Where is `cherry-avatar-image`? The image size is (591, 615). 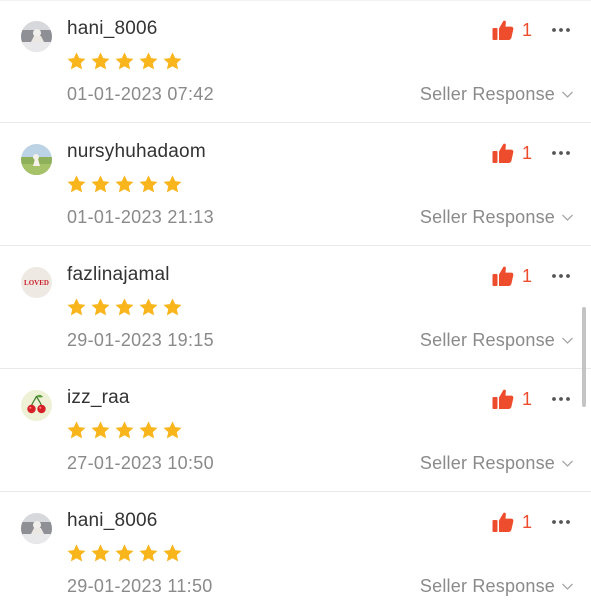 cherry-avatar-image is located at coordinates (36, 405).